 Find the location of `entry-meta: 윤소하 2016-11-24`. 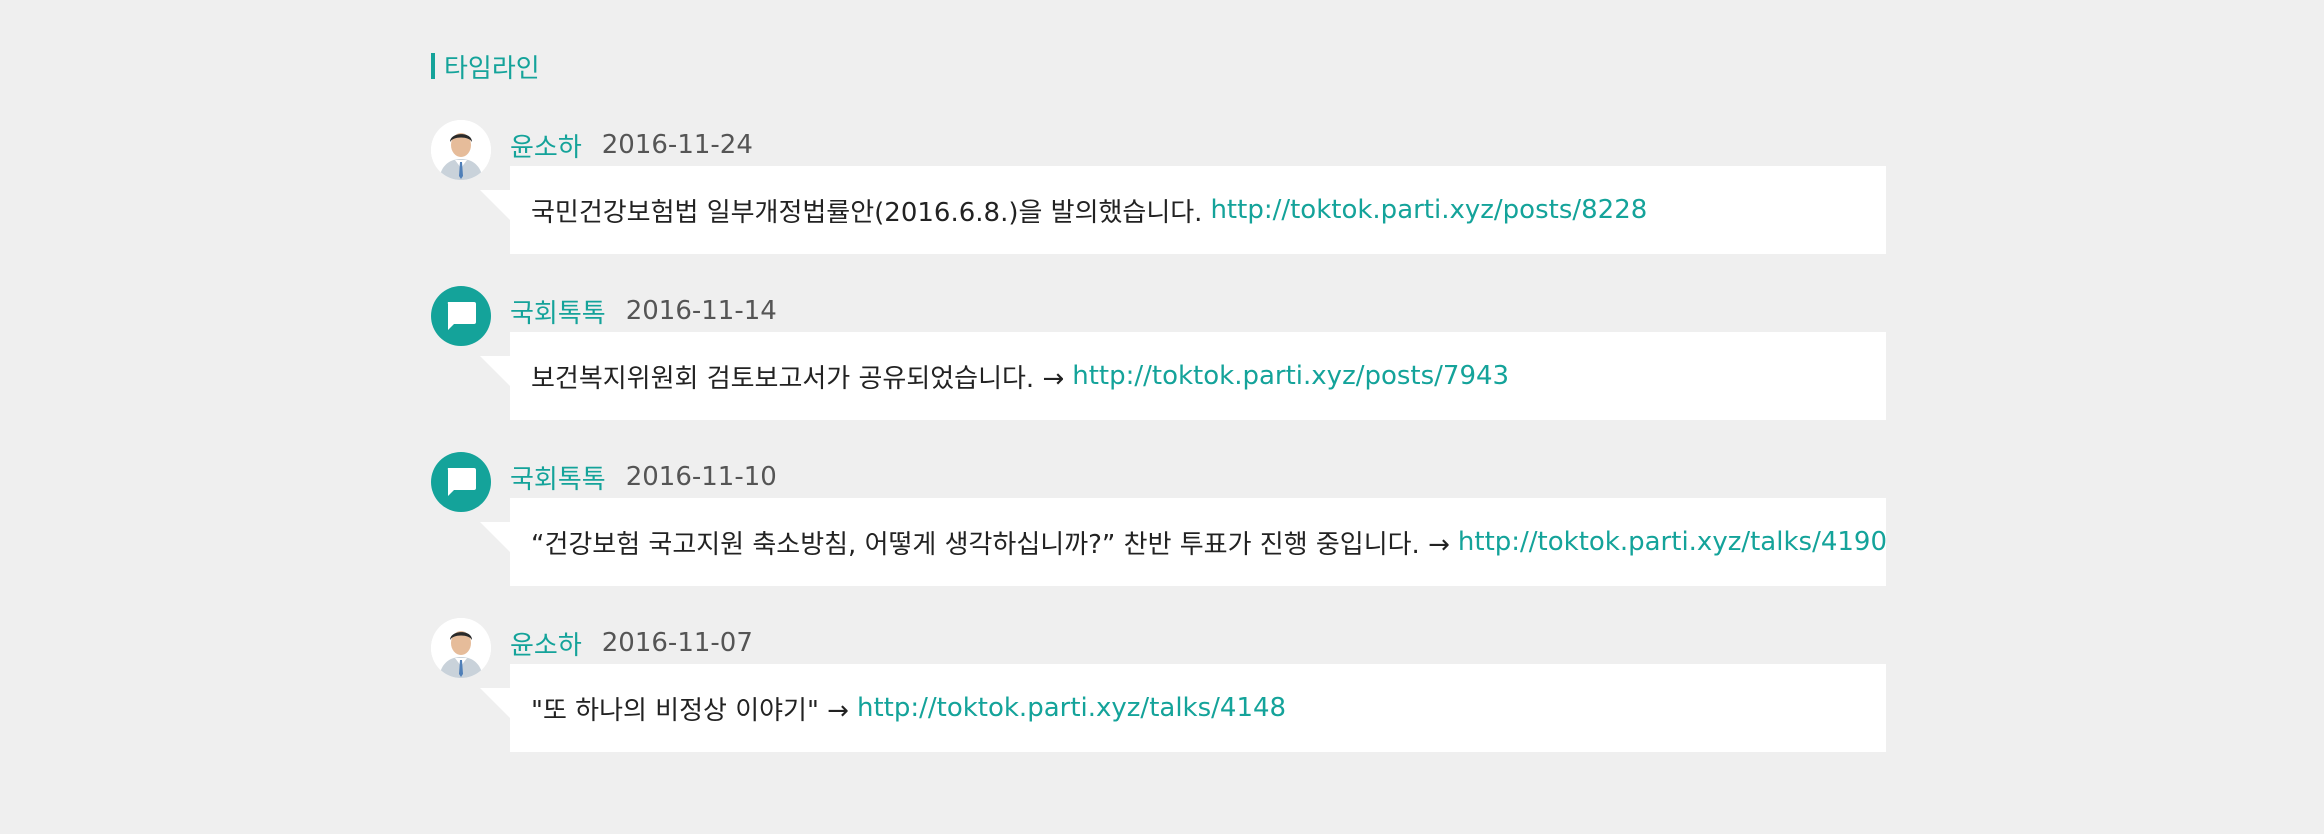

entry-meta: 윤소하 2016-11-24 is located at coordinates (631, 145).